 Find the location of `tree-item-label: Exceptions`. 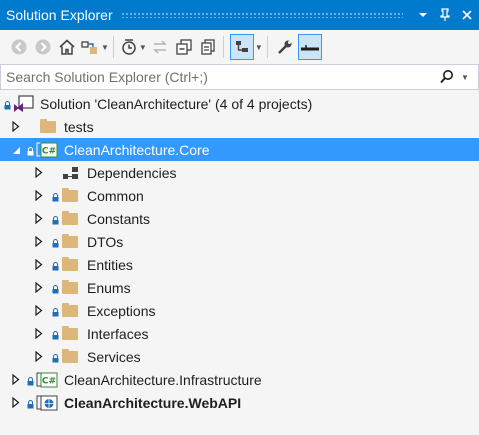

tree-item-label: Exceptions is located at coordinates (121, 310).